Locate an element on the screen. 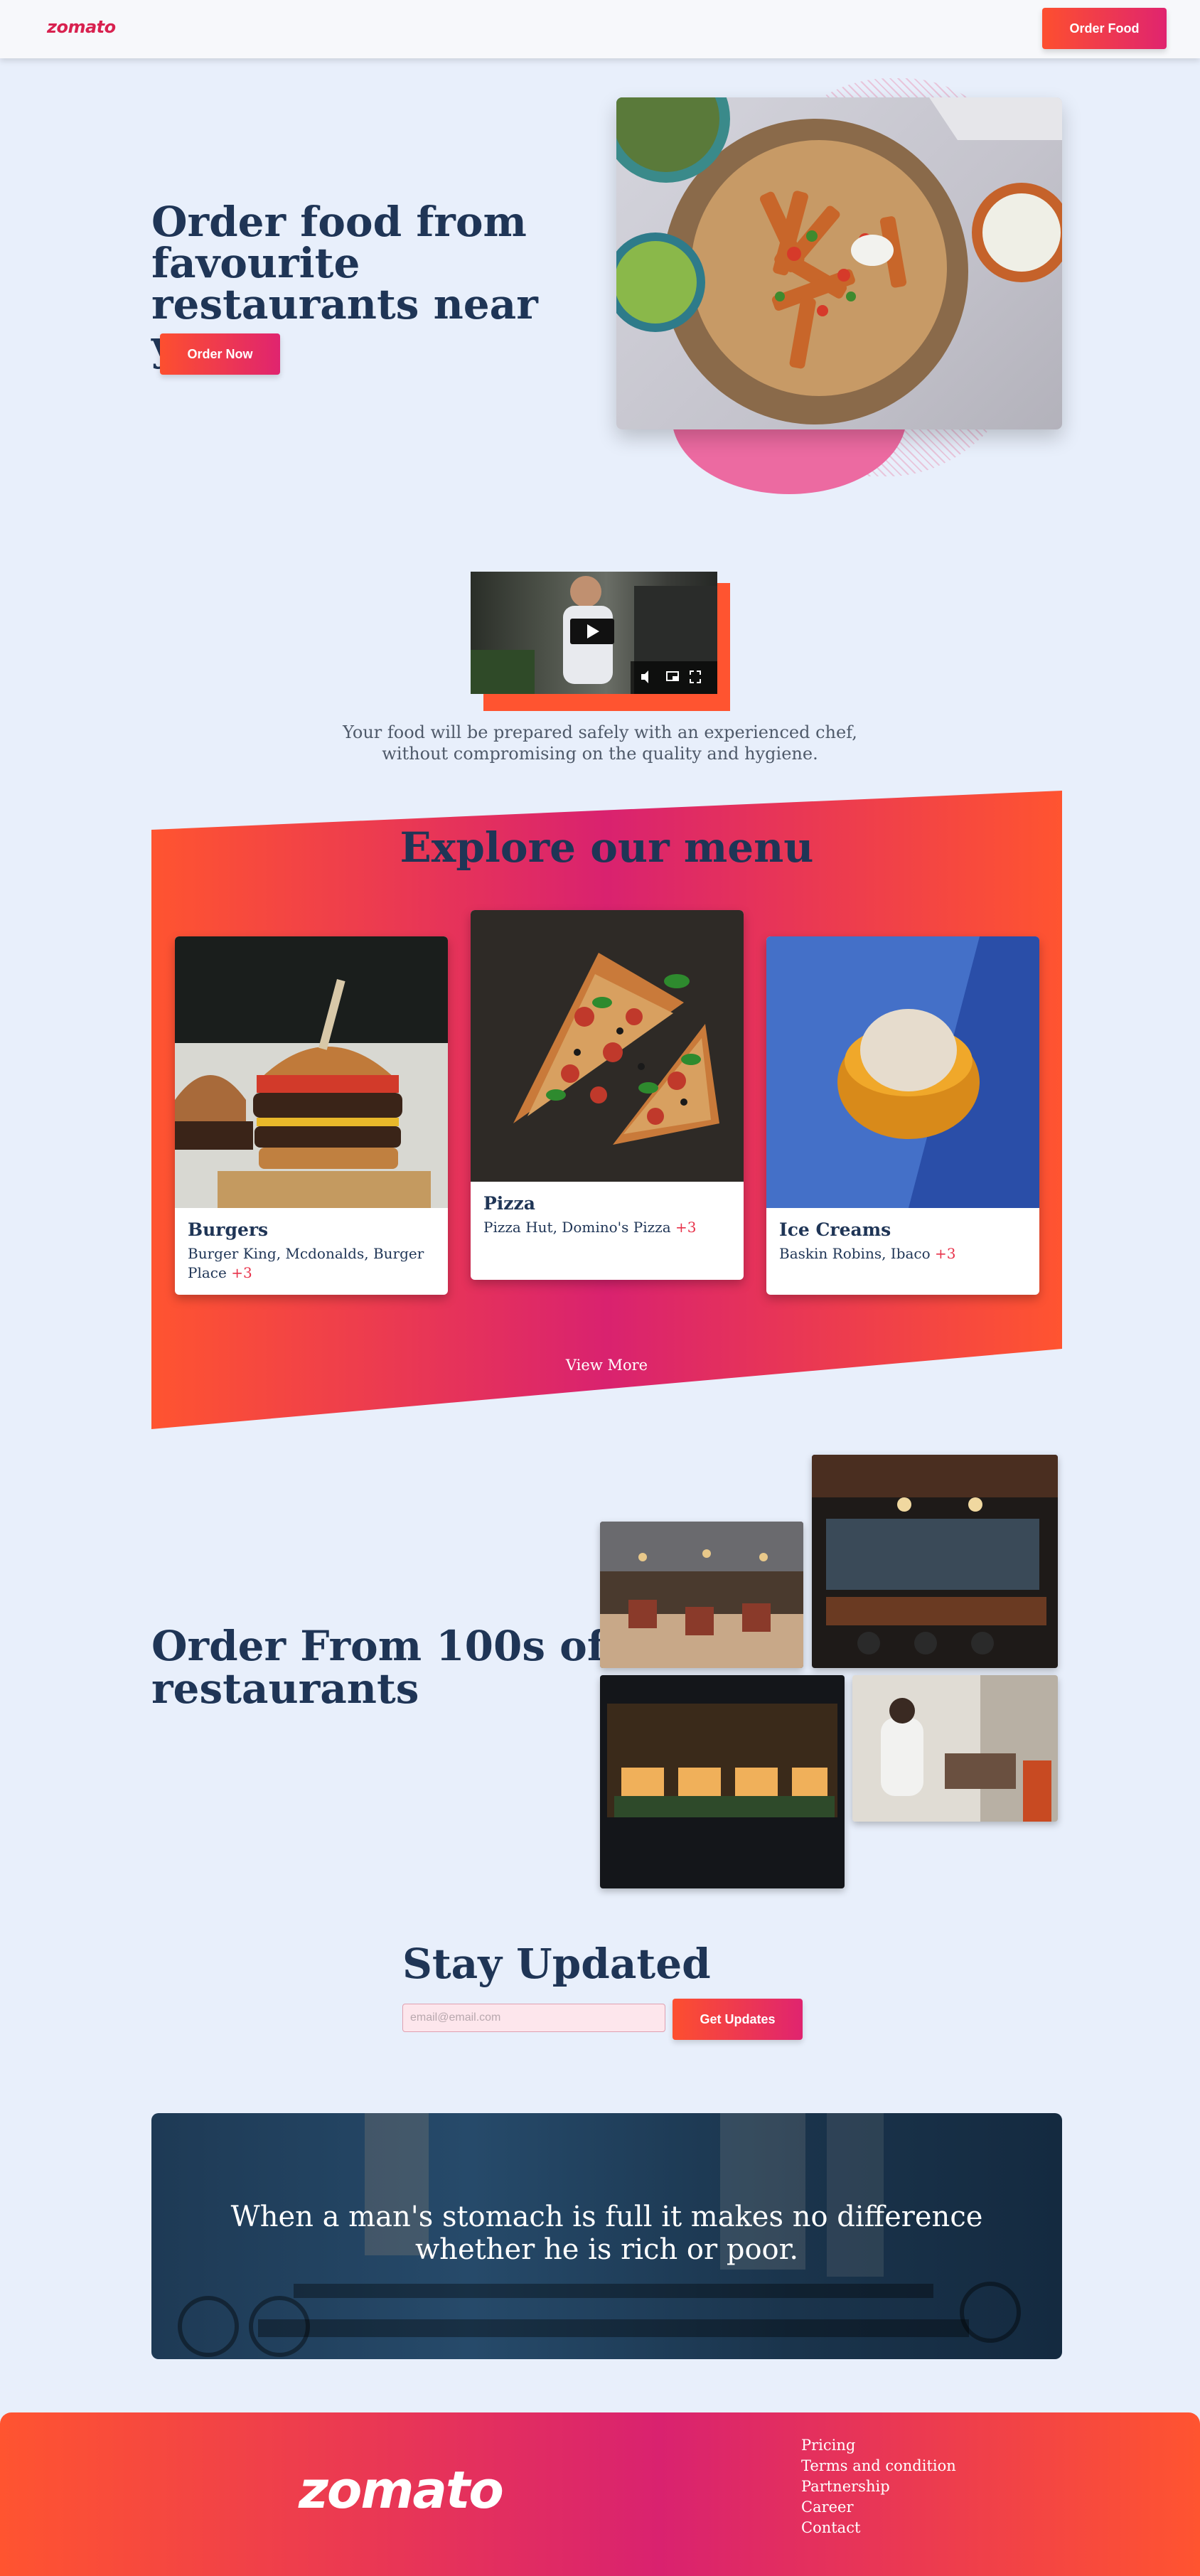 The image size is (1200, 2576). chef-video-player is located at coordinates (594, 633).